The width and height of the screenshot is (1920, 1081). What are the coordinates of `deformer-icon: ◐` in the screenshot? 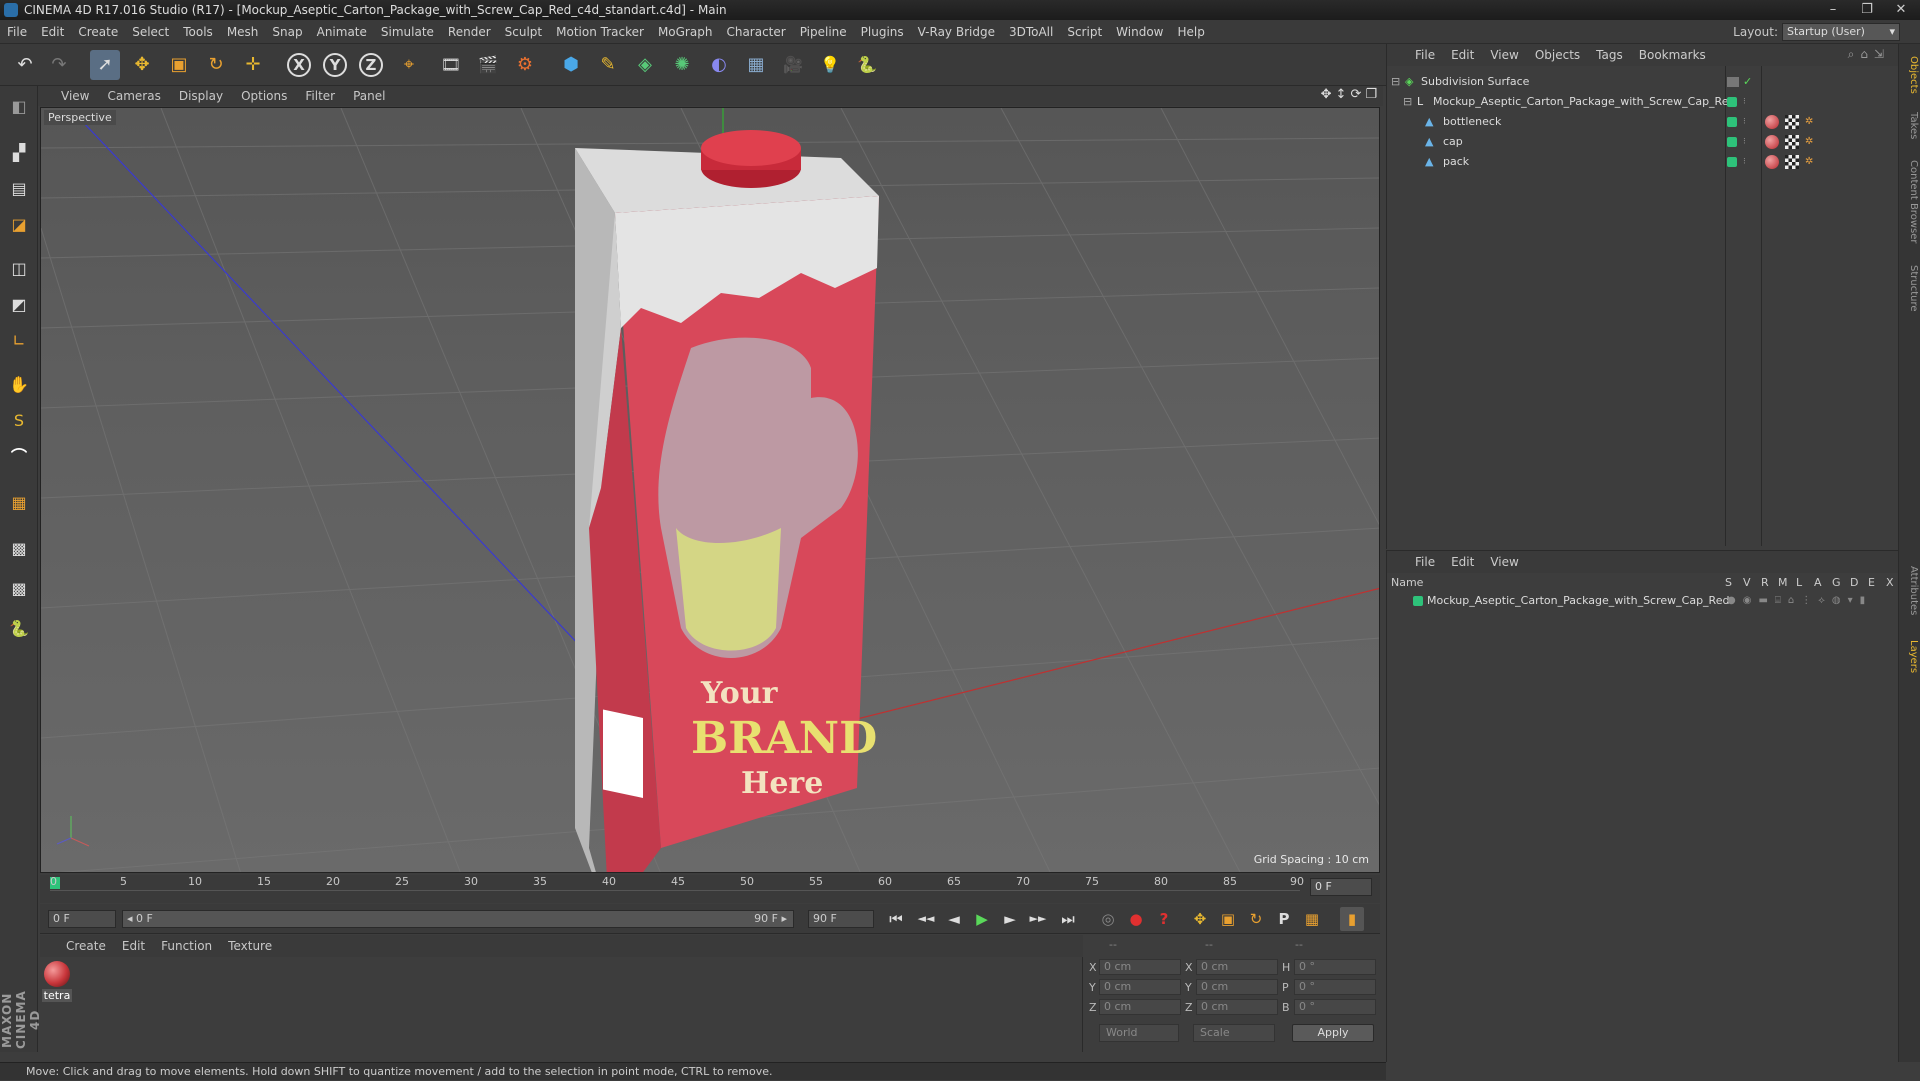 It's located at (719, 65).